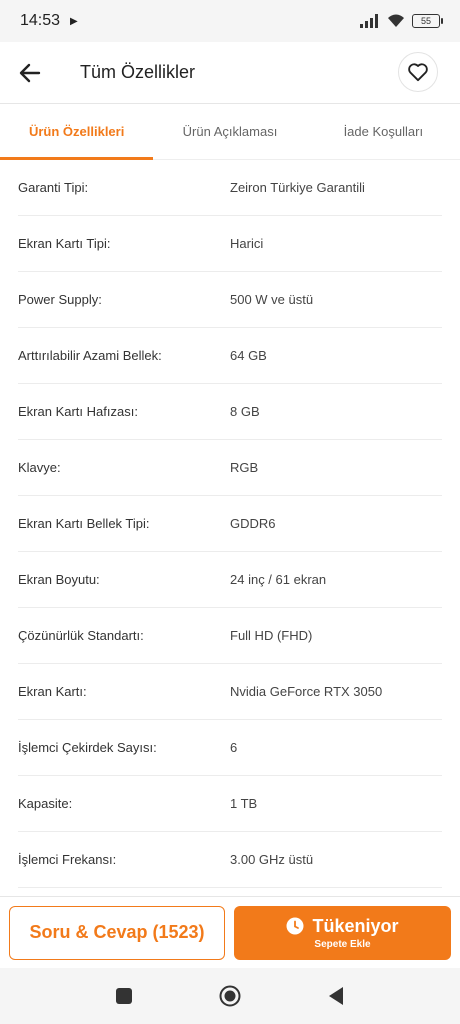 The width and height of the screenshot is (460, 1024). I want to click on favorite-button, so click(418, 72).